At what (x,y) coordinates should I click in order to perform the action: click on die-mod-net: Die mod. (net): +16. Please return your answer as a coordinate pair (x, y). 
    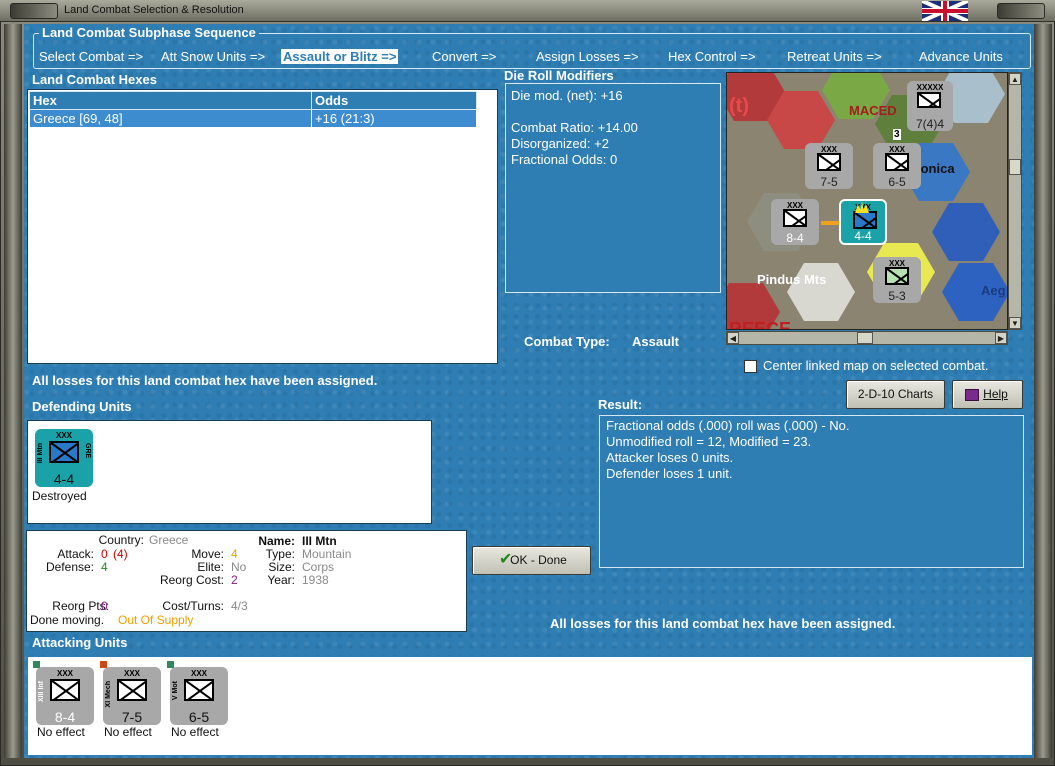
    Looking at the image, I should click on (567, 95).